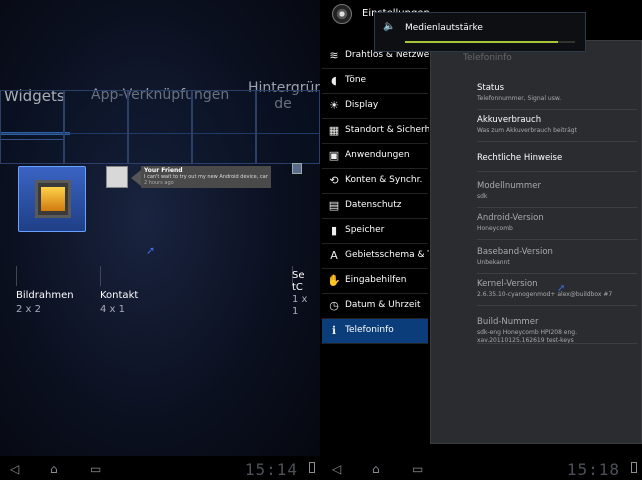 Image resolution: width=642 pixels, height=480 pixels. What do you see at coordinates (493, 262) in the screenshot?
I see `info-row-subtitle: Unbekannt` at bounding box center [493, 262].